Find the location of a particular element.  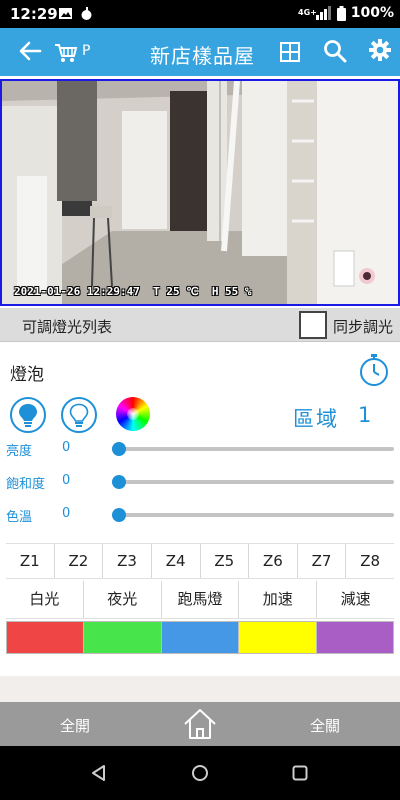

zone-label: 區域 is located at coordinates (316, 419).